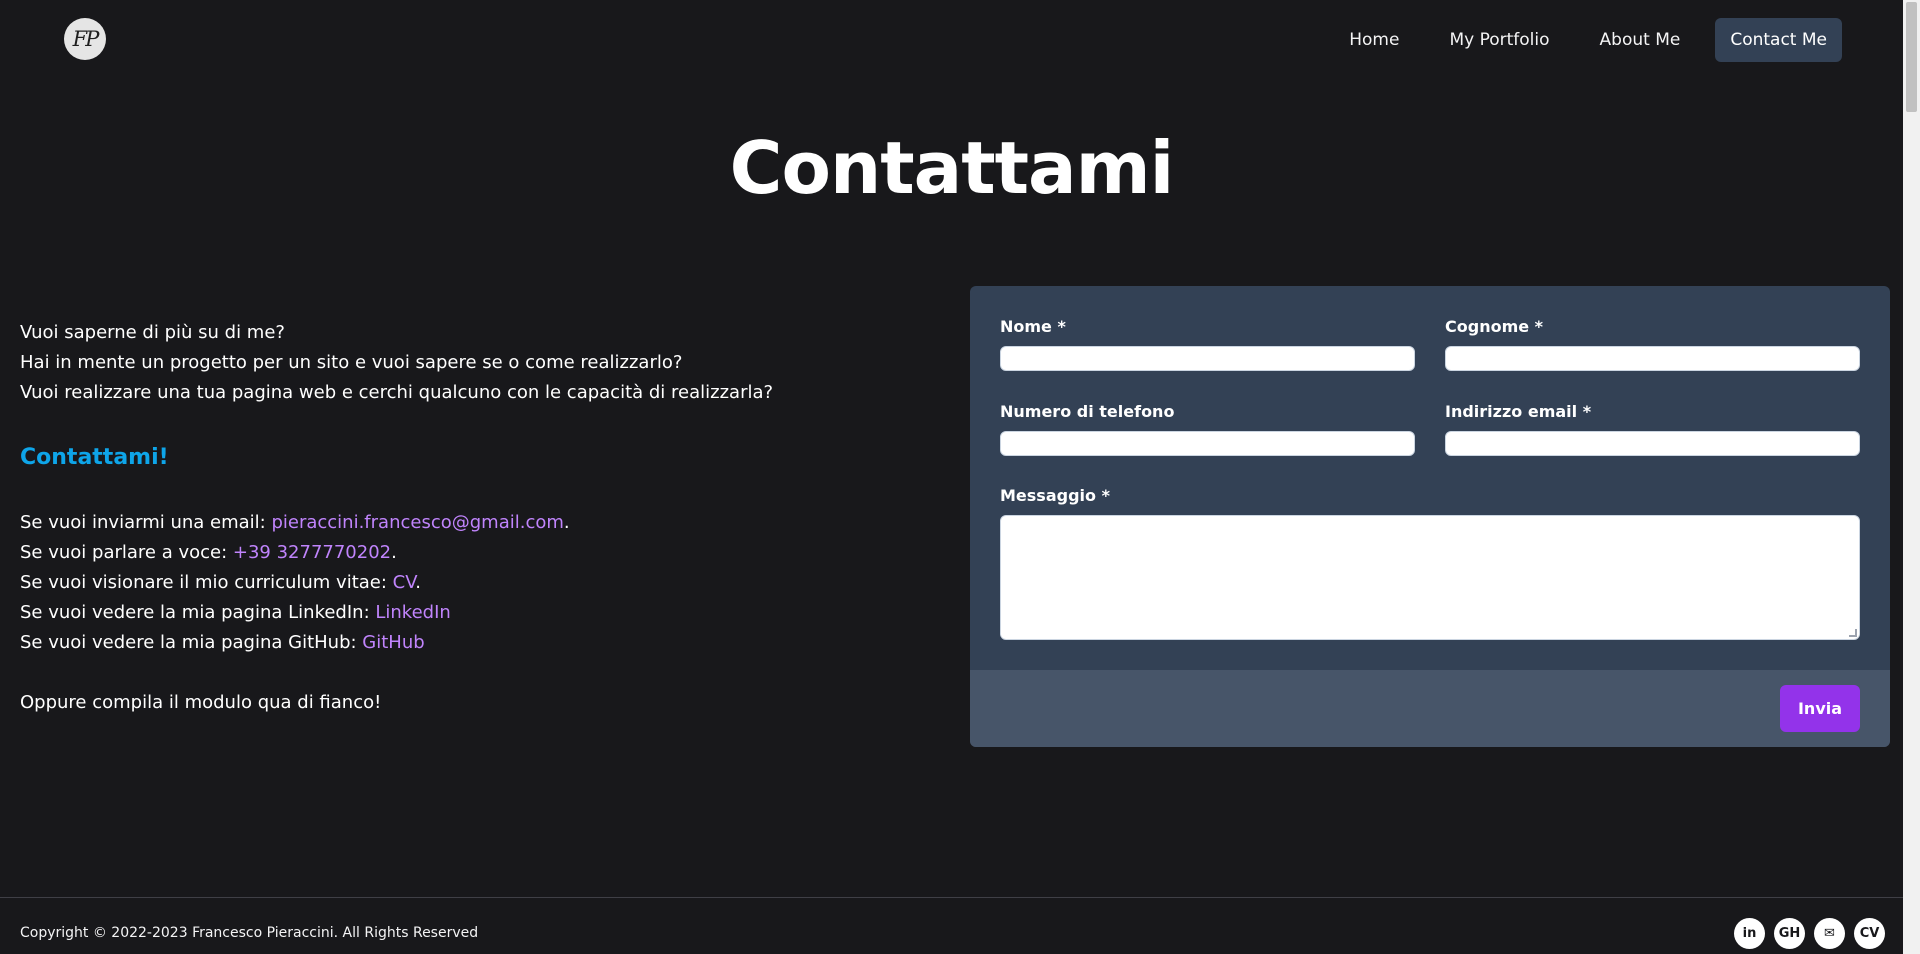  Describe the element at coordinates (1809, 933) in the screenshot. I see `social-links: in GH ✉ CV` at that location.